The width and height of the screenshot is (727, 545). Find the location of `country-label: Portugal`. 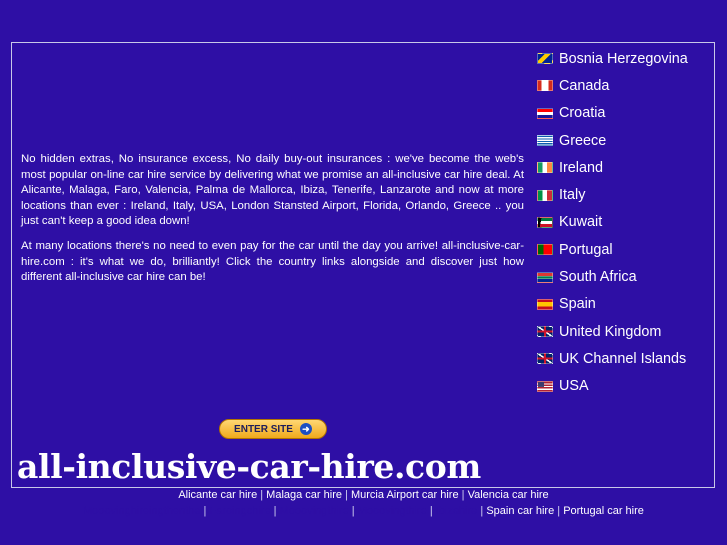

country-label: Portugal is located at coordinates (586, 249).